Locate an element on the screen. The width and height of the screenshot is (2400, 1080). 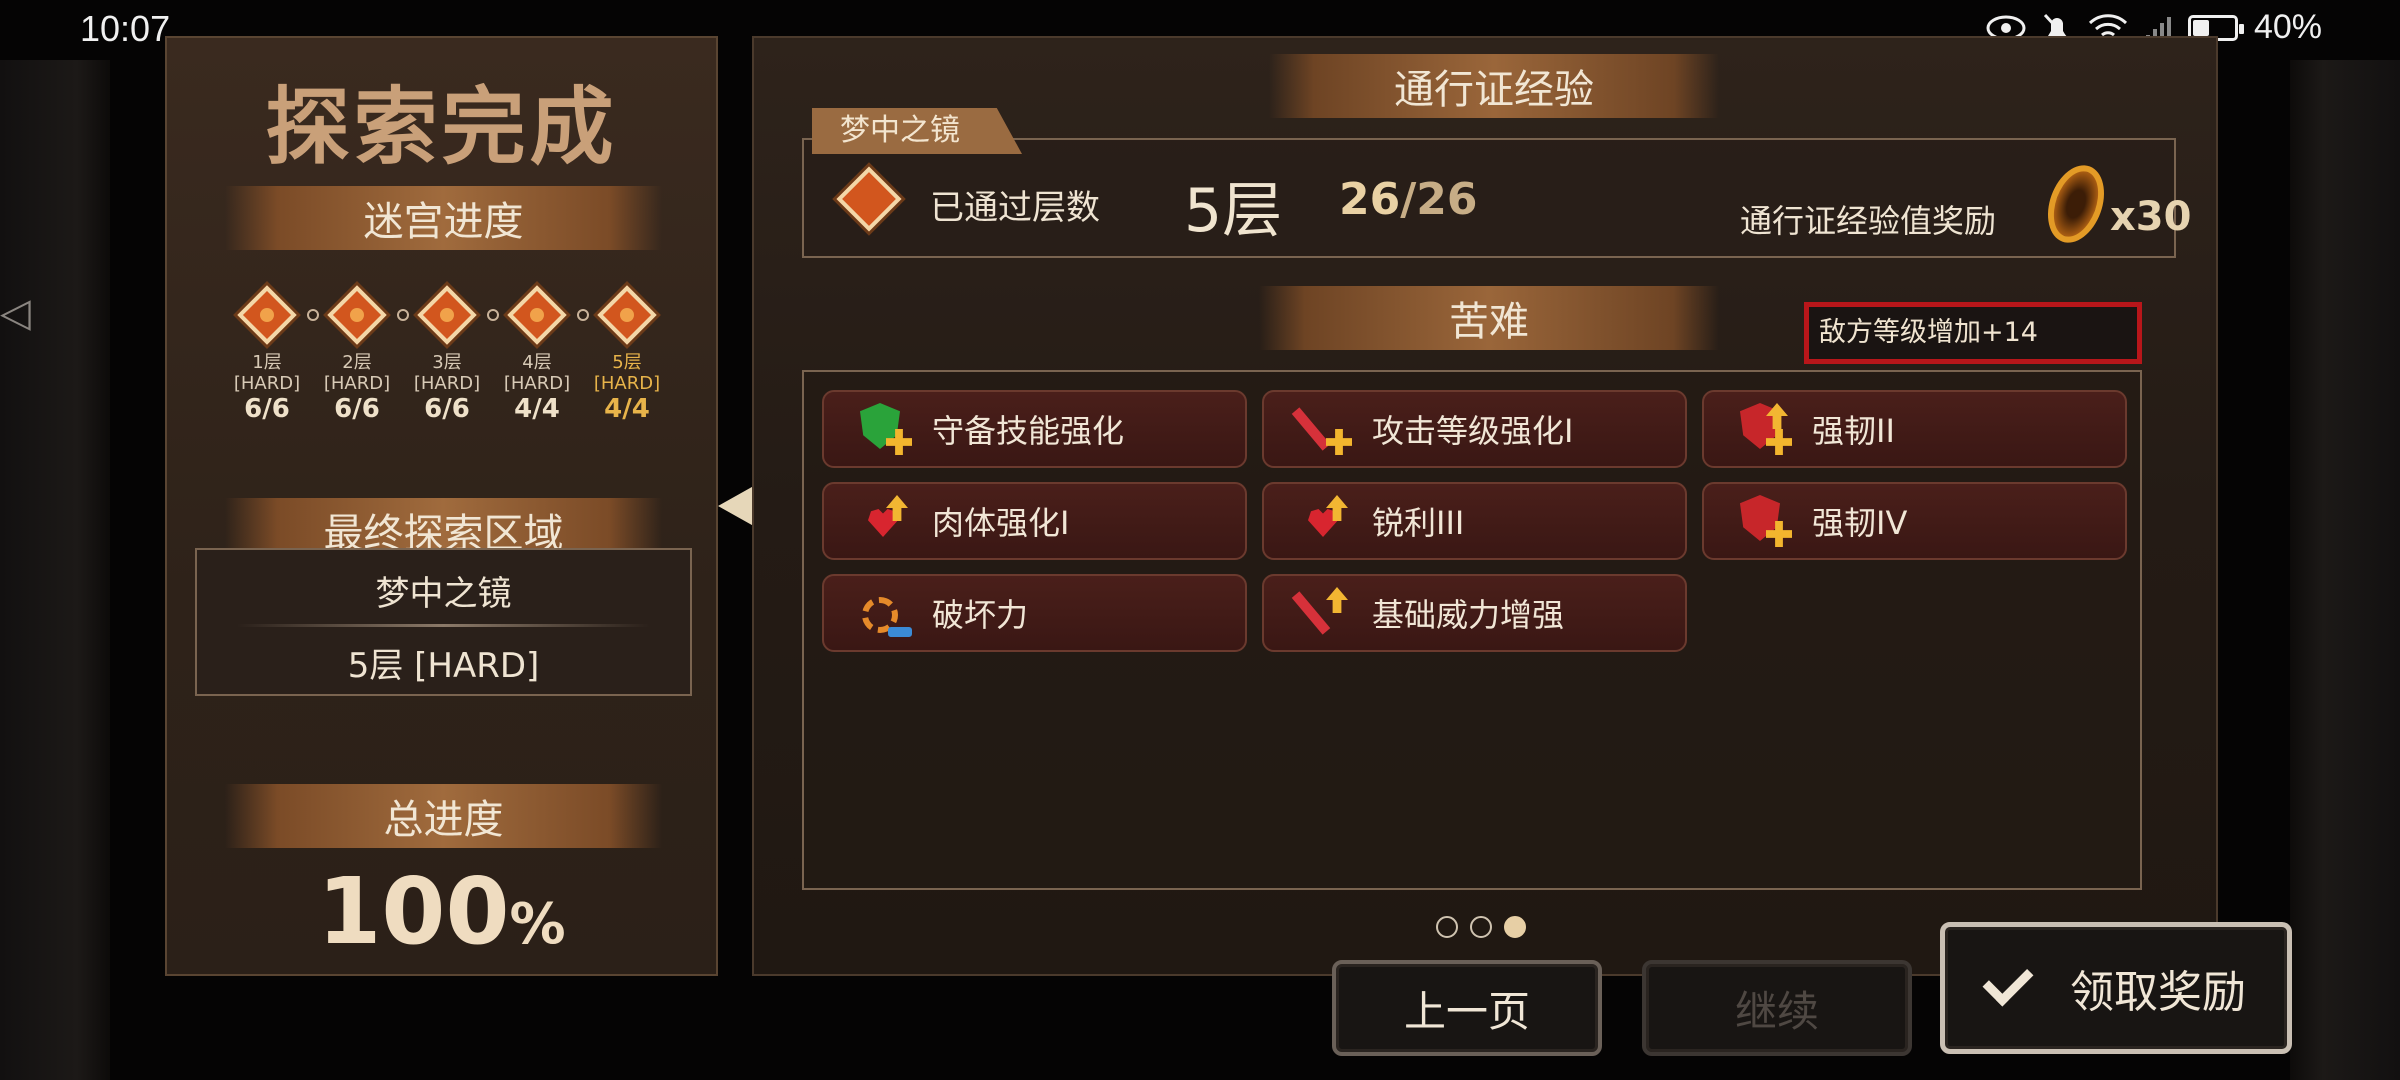
floor-name: 4层 is located at coordinates (537, 362).